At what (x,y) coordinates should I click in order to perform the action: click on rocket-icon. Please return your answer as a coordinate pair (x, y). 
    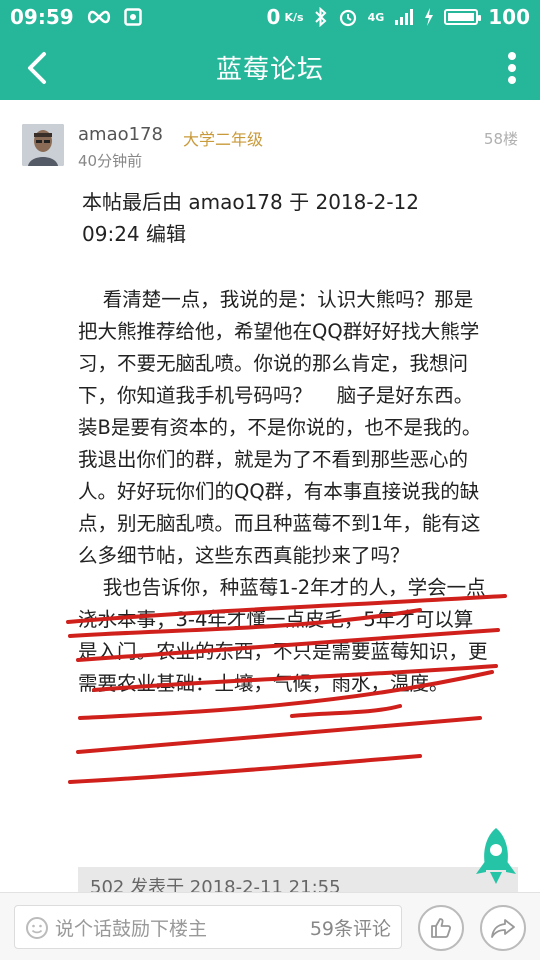
    Looking at the image, I should click on (496, 856).